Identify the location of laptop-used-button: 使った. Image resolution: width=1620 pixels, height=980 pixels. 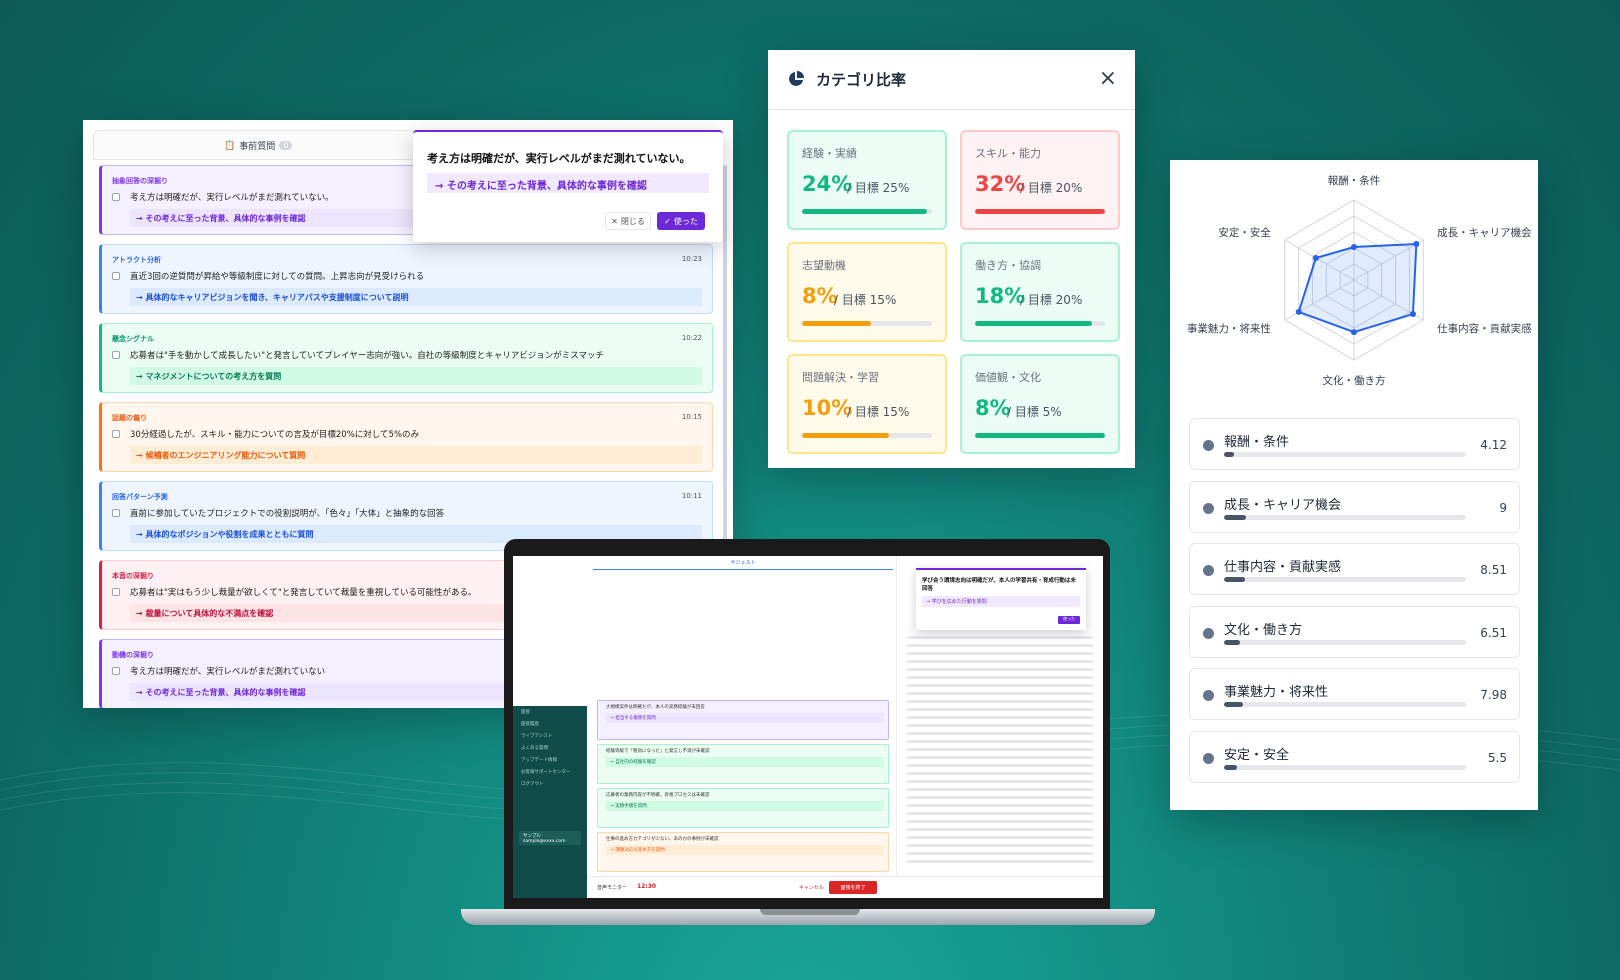
(1069, 620).